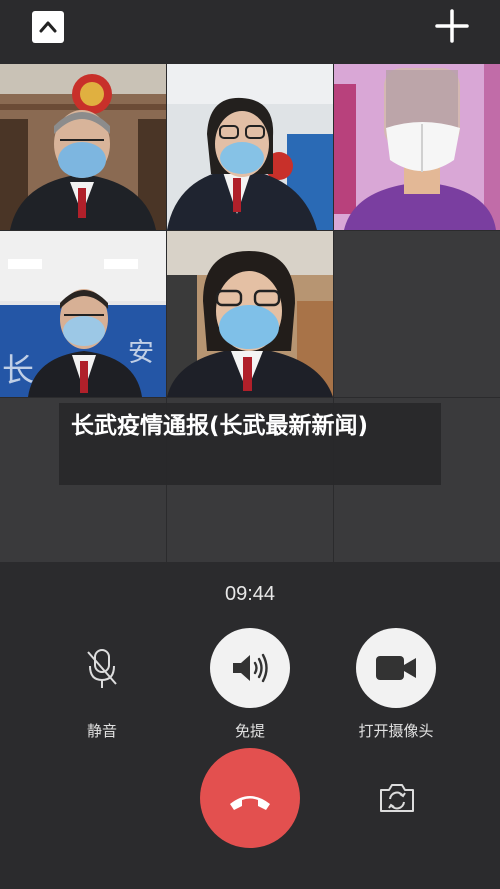  I want to click on camera-button, so click(396, 668).